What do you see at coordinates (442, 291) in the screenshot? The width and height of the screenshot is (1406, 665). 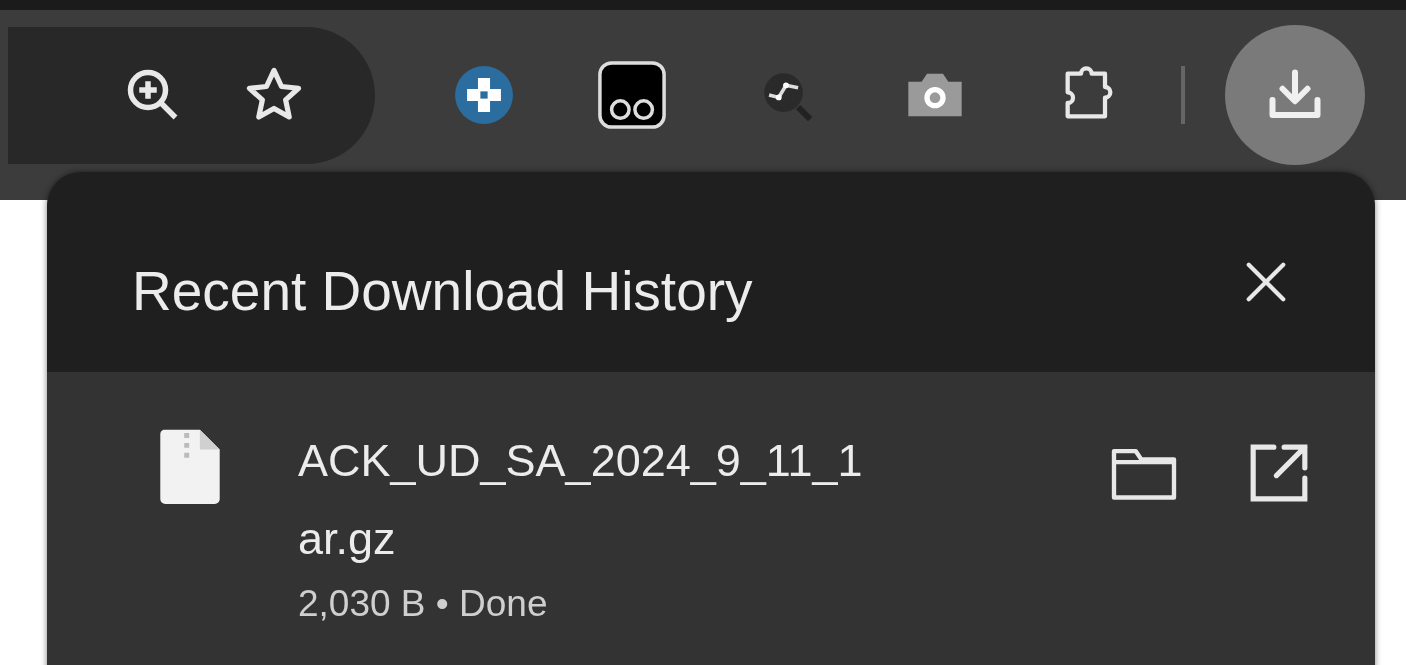 I see `panel-title: Recent Download History` at bounding box center [442, 291].